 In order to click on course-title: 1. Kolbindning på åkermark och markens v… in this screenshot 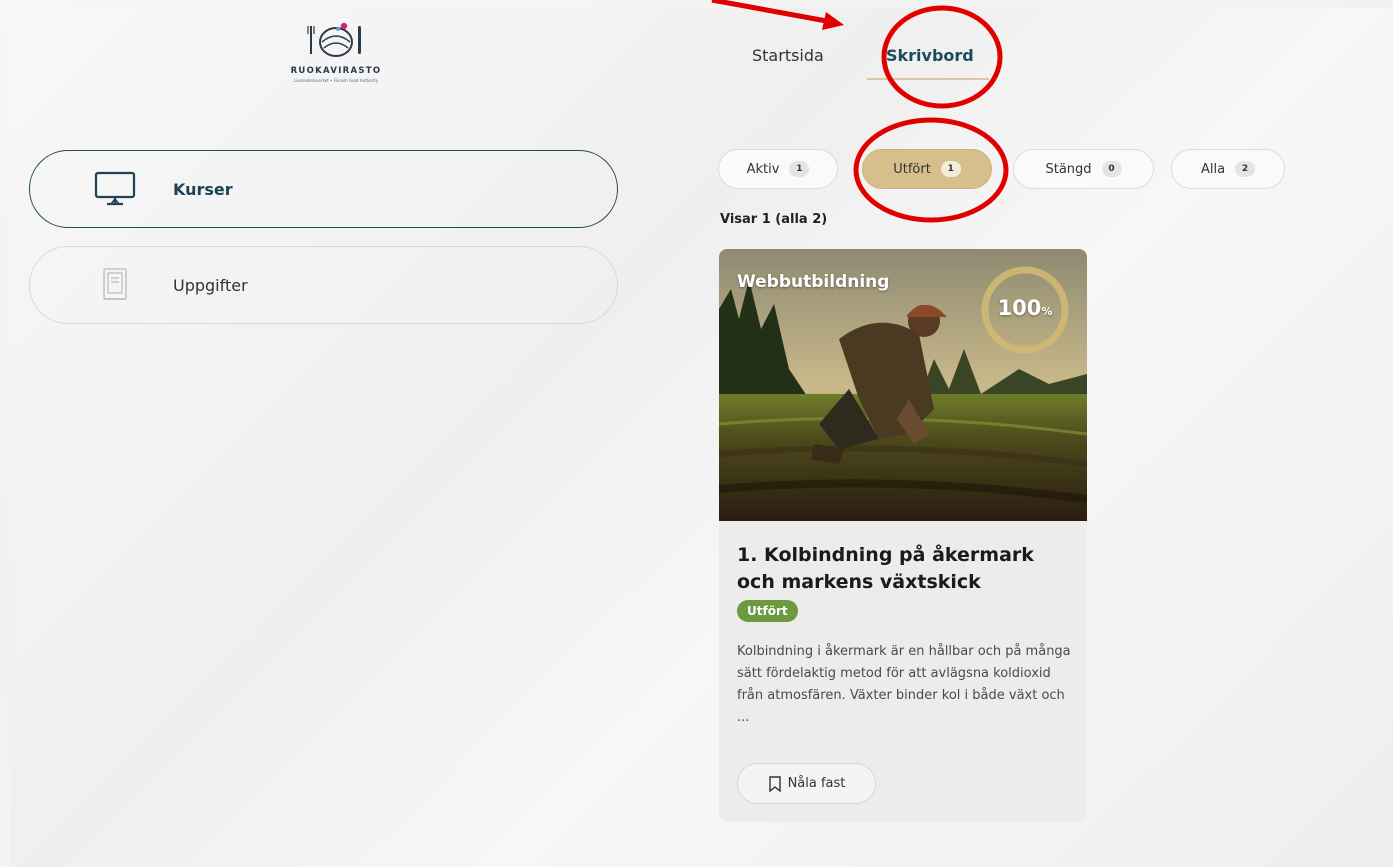, I will do `click(904, 569)`.